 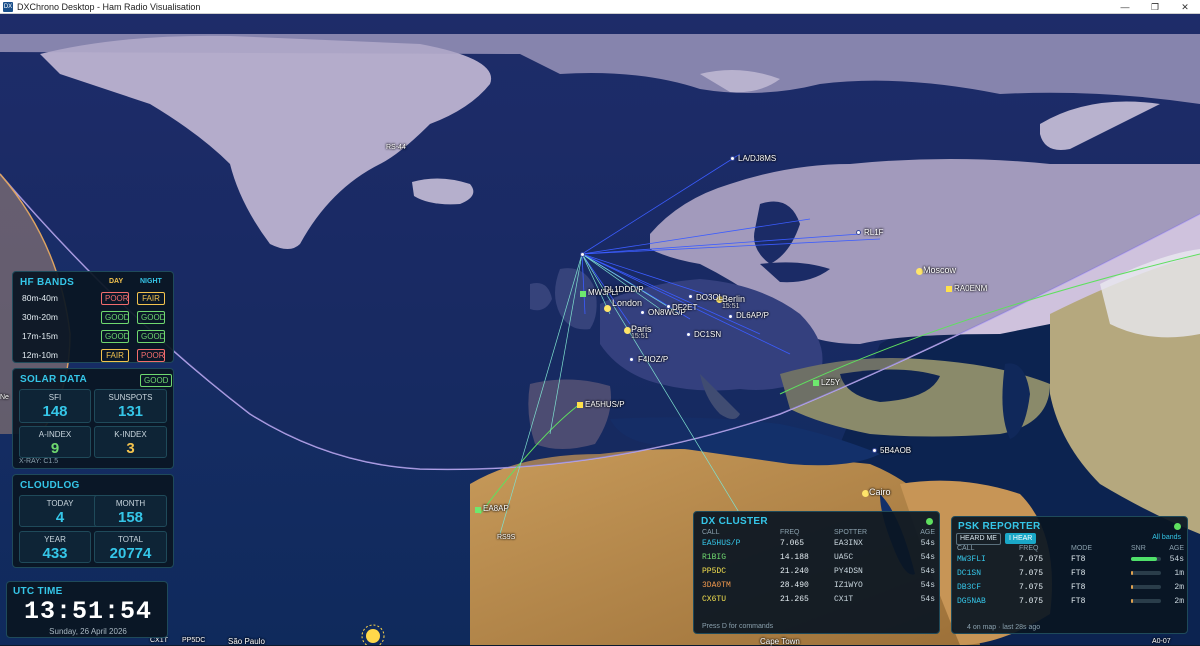 What do you see at coordinates (988, 601) in the screenshot?
I see `psk-call: DG5NAB` at bounding box center [988, 601].